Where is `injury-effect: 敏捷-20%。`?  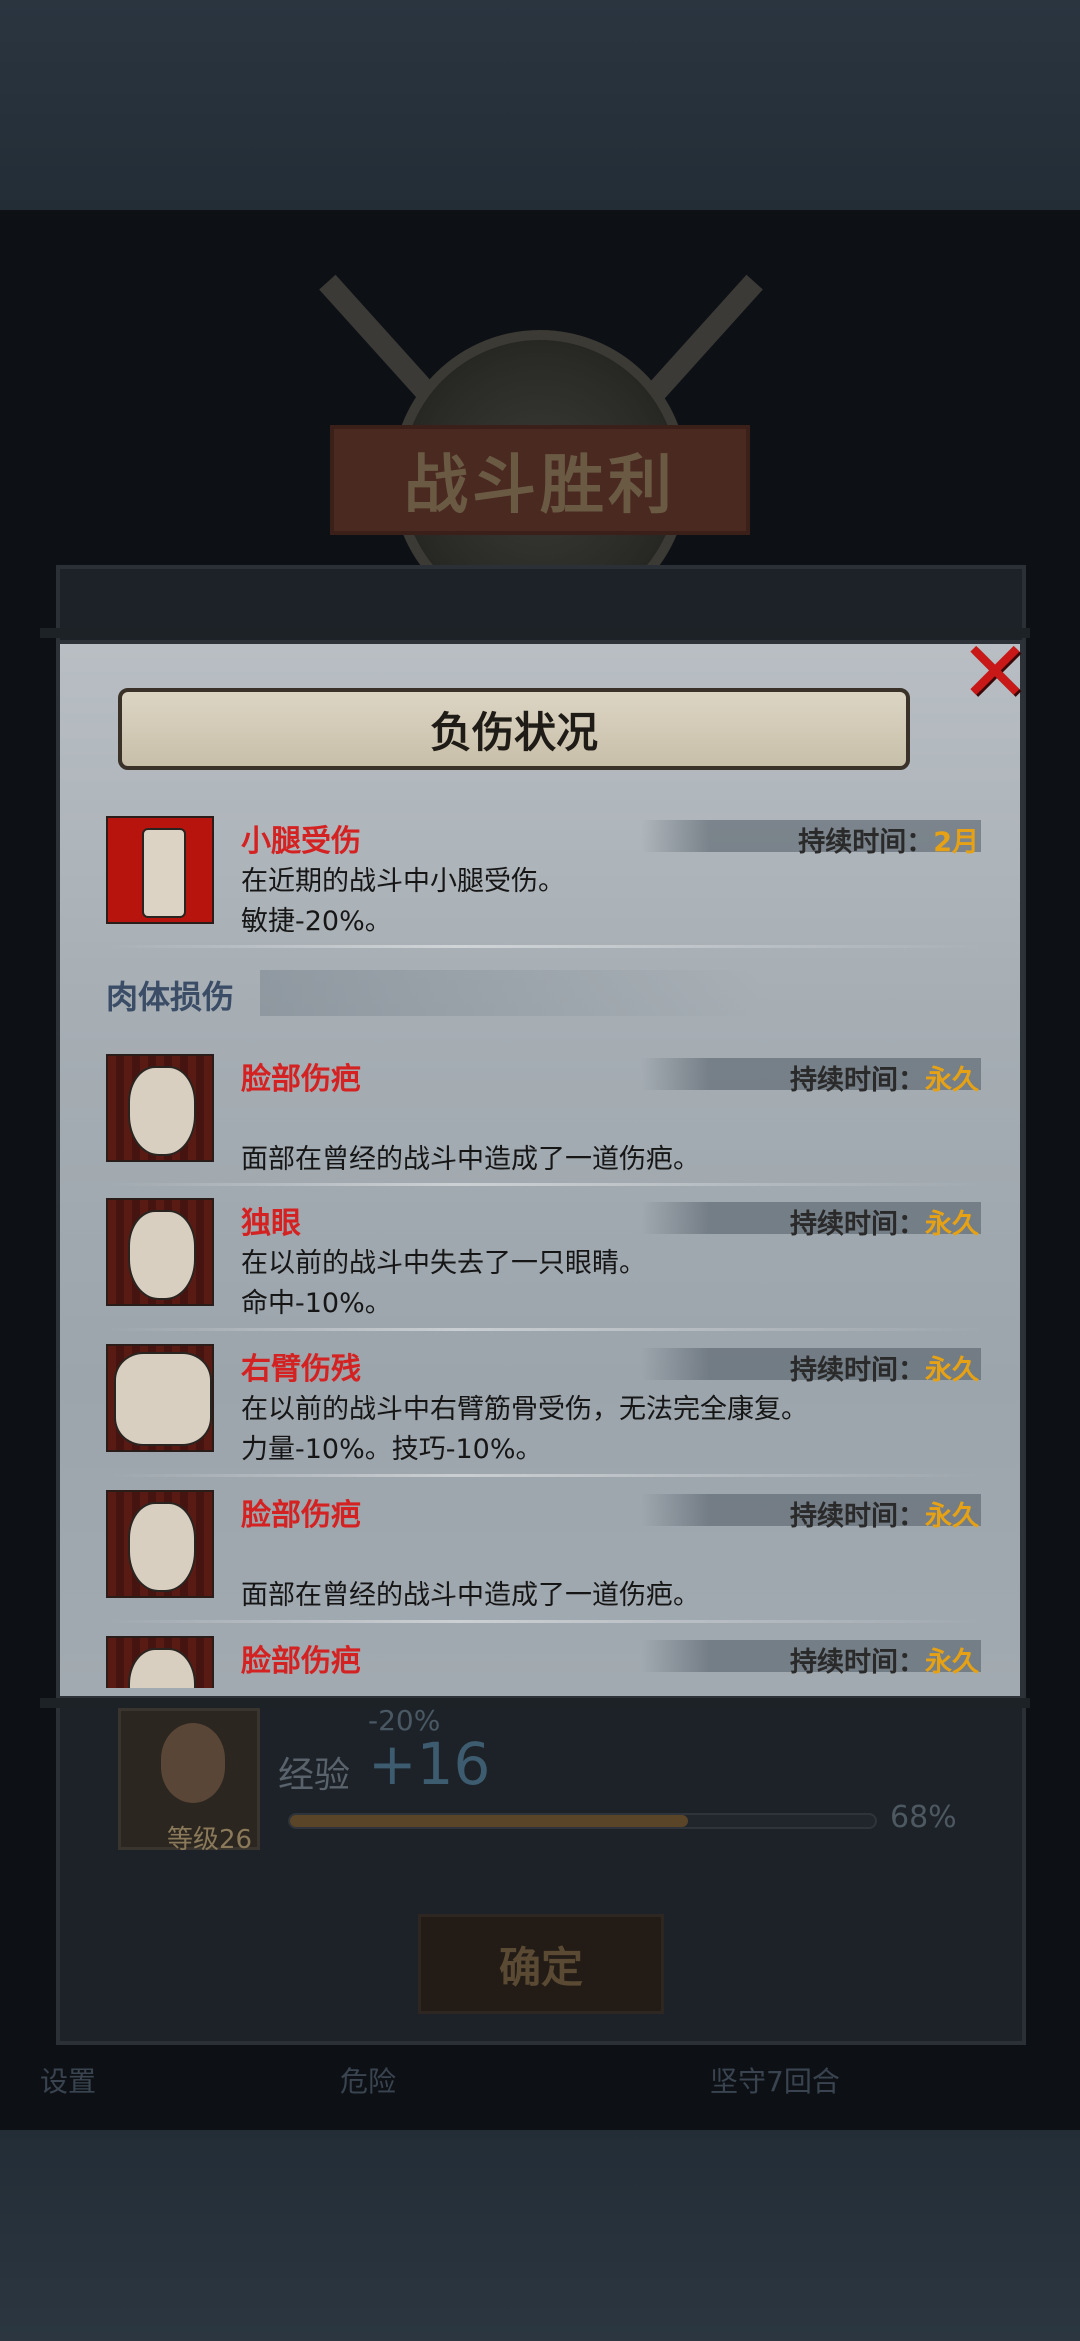 injury-effect: 敏捷-20%。 is located at coordinates (316, 921).